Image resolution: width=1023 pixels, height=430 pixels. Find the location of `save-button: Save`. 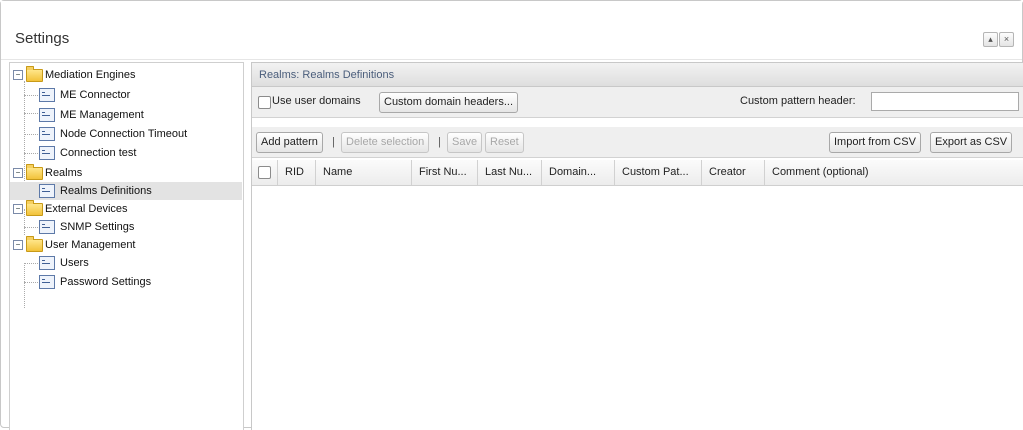

save-button: Save is located at coordinates (465, 142).